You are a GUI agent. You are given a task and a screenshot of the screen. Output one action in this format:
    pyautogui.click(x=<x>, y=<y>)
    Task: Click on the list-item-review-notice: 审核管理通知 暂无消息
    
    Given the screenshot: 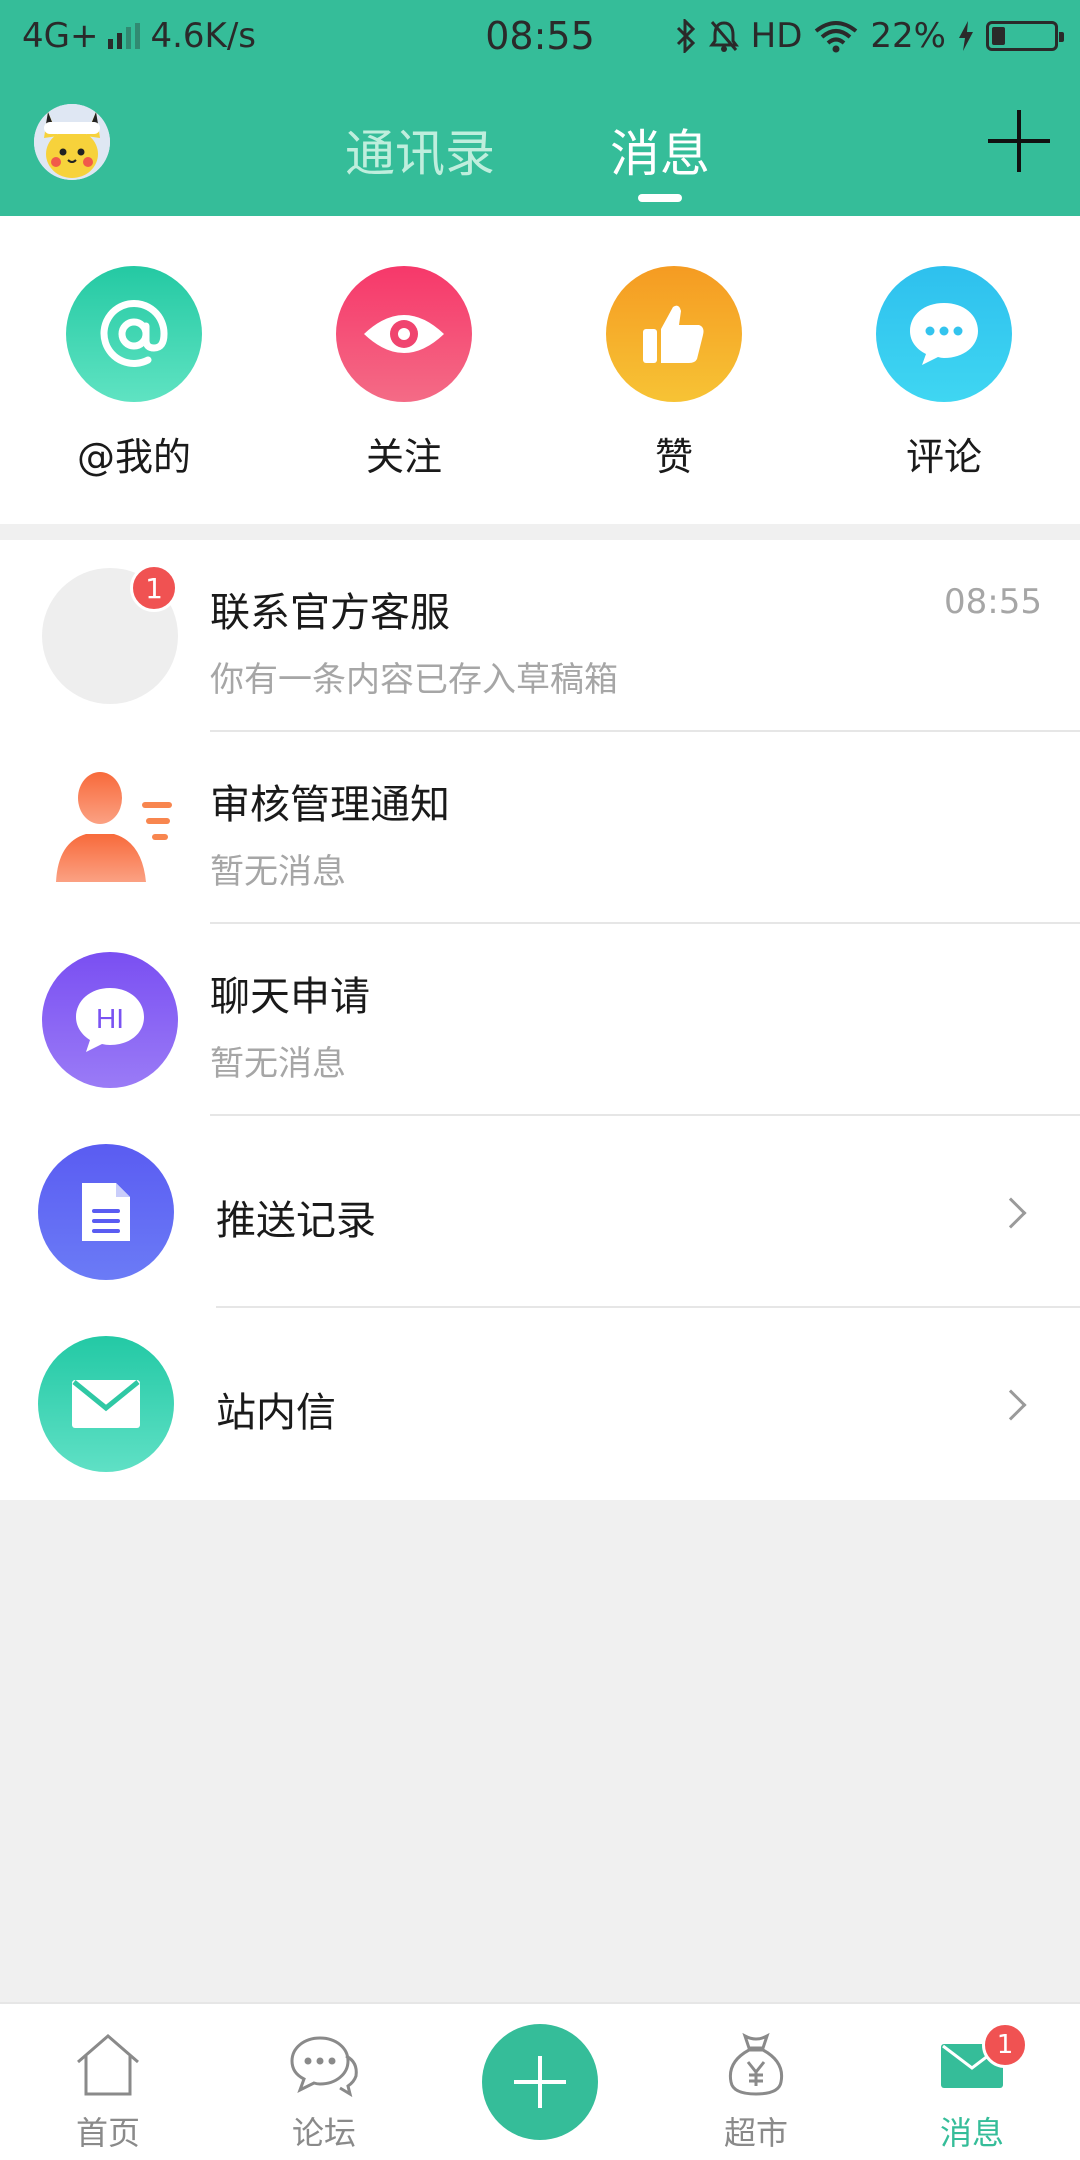 What is the action you would take?
    pyautogui.click(x=540, y=828)
    